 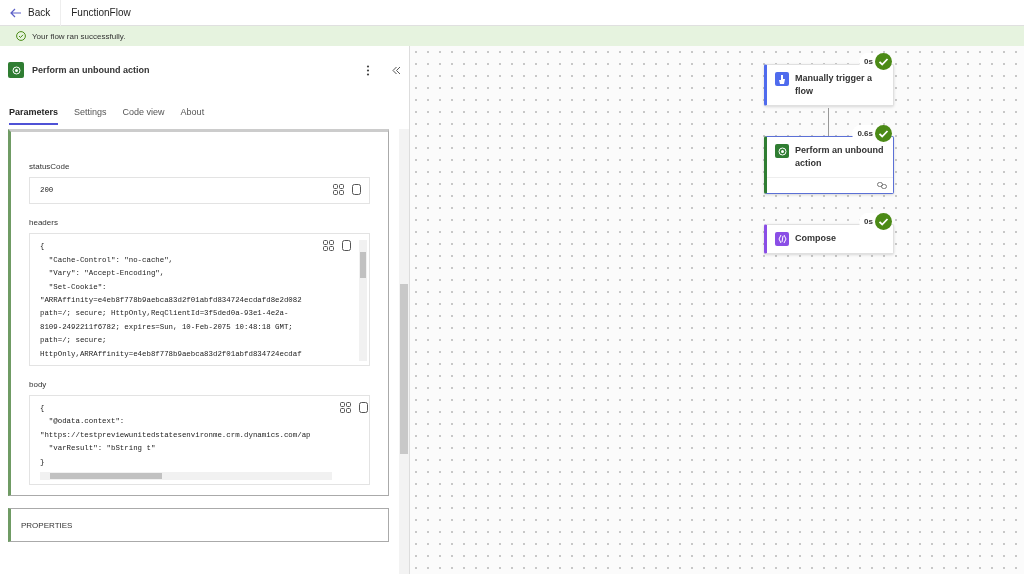 What do you see at coordinates (834, 85) in the screenshot?
I see `step-title: Manually trigger a flow` at bounding box center [834, 85].